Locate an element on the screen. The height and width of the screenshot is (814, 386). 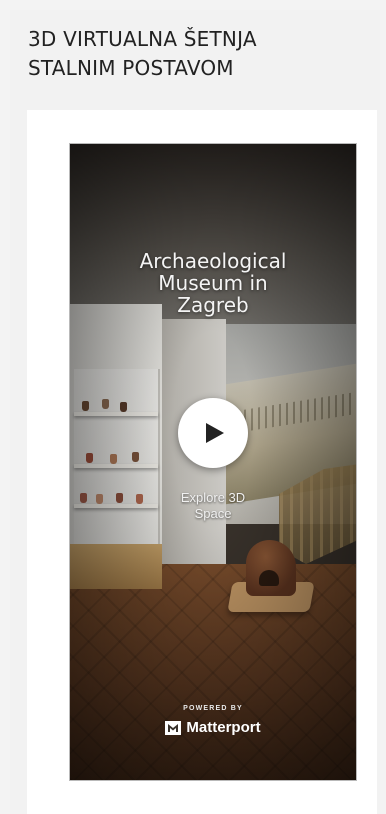
matterport-brand-name: Matterport is located at coordinates (223, 727).